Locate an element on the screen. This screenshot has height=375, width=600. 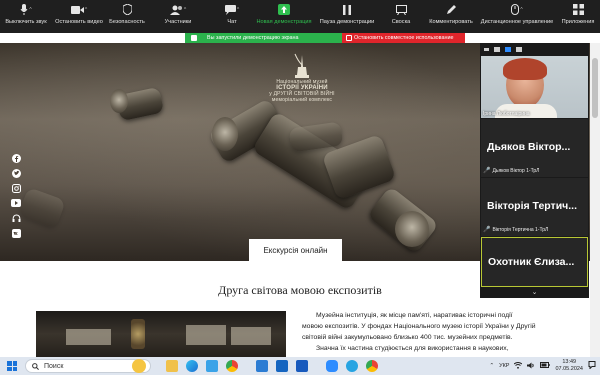
participants-button: ^ Участники is located at coordinates (178, 16).